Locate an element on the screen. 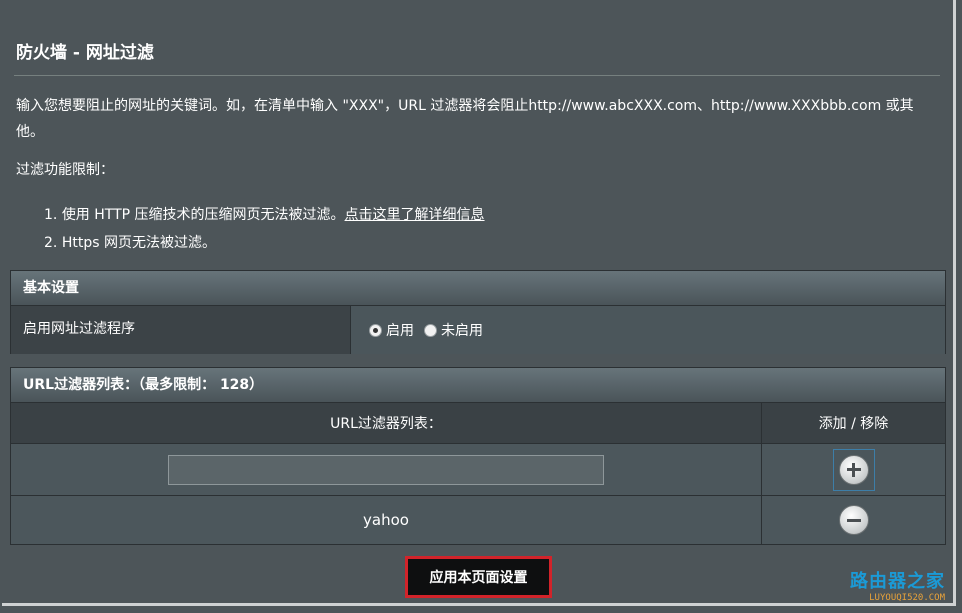 Image resolution: width=962 pixels, height=613 pixels. minus-circle-icon is located at coordinates (853, 520).